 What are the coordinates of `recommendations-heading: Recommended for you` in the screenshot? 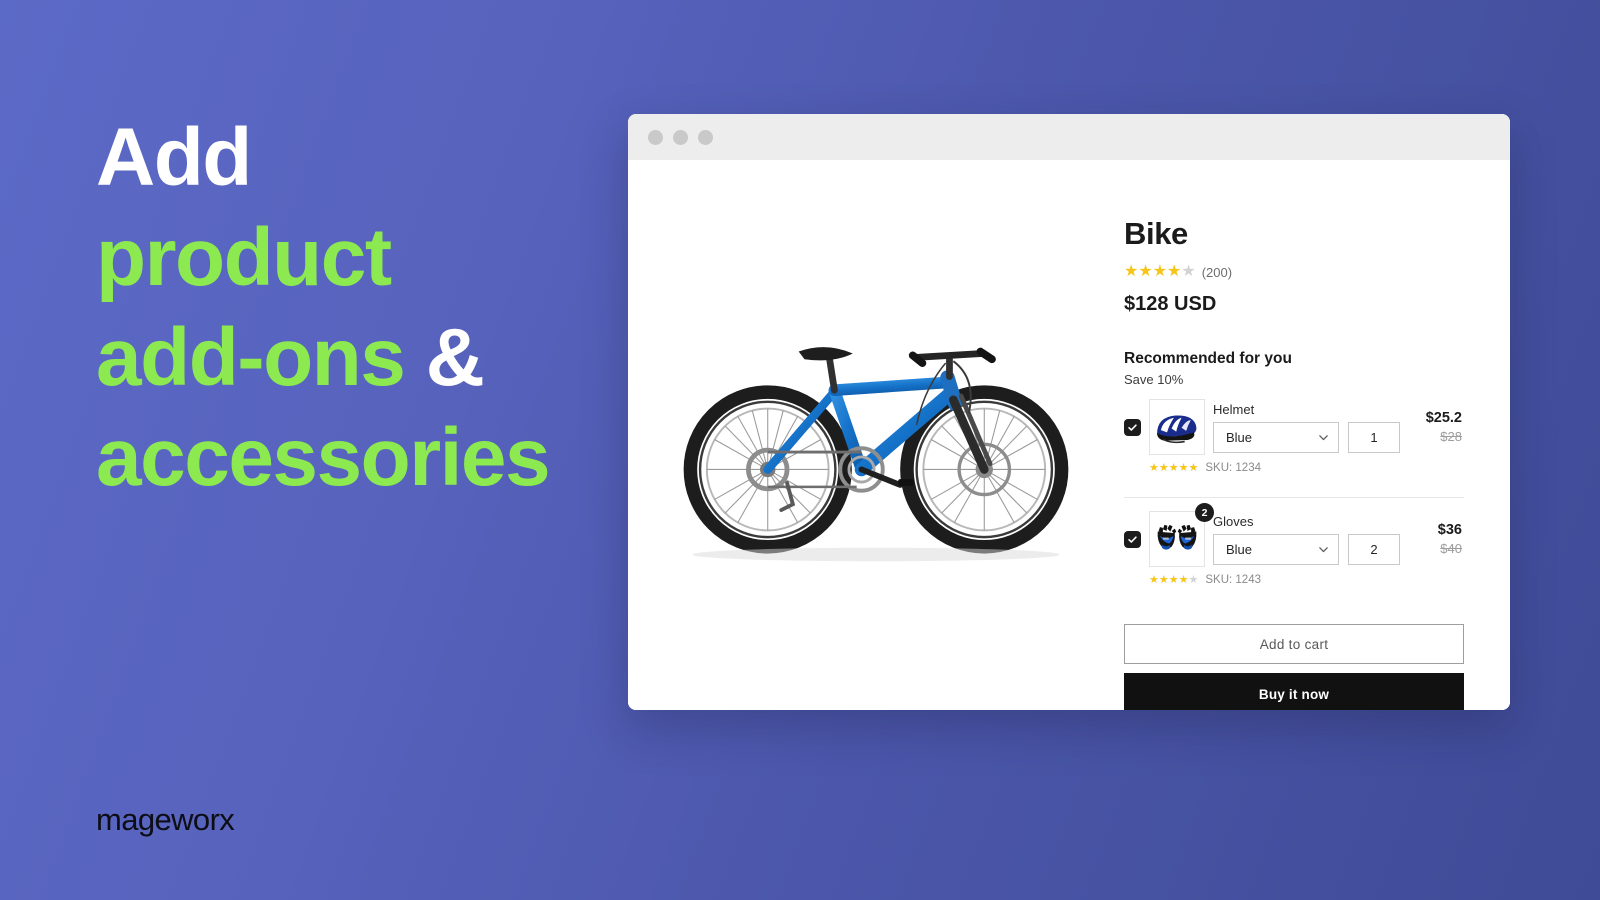 It's located at (1208, 358).